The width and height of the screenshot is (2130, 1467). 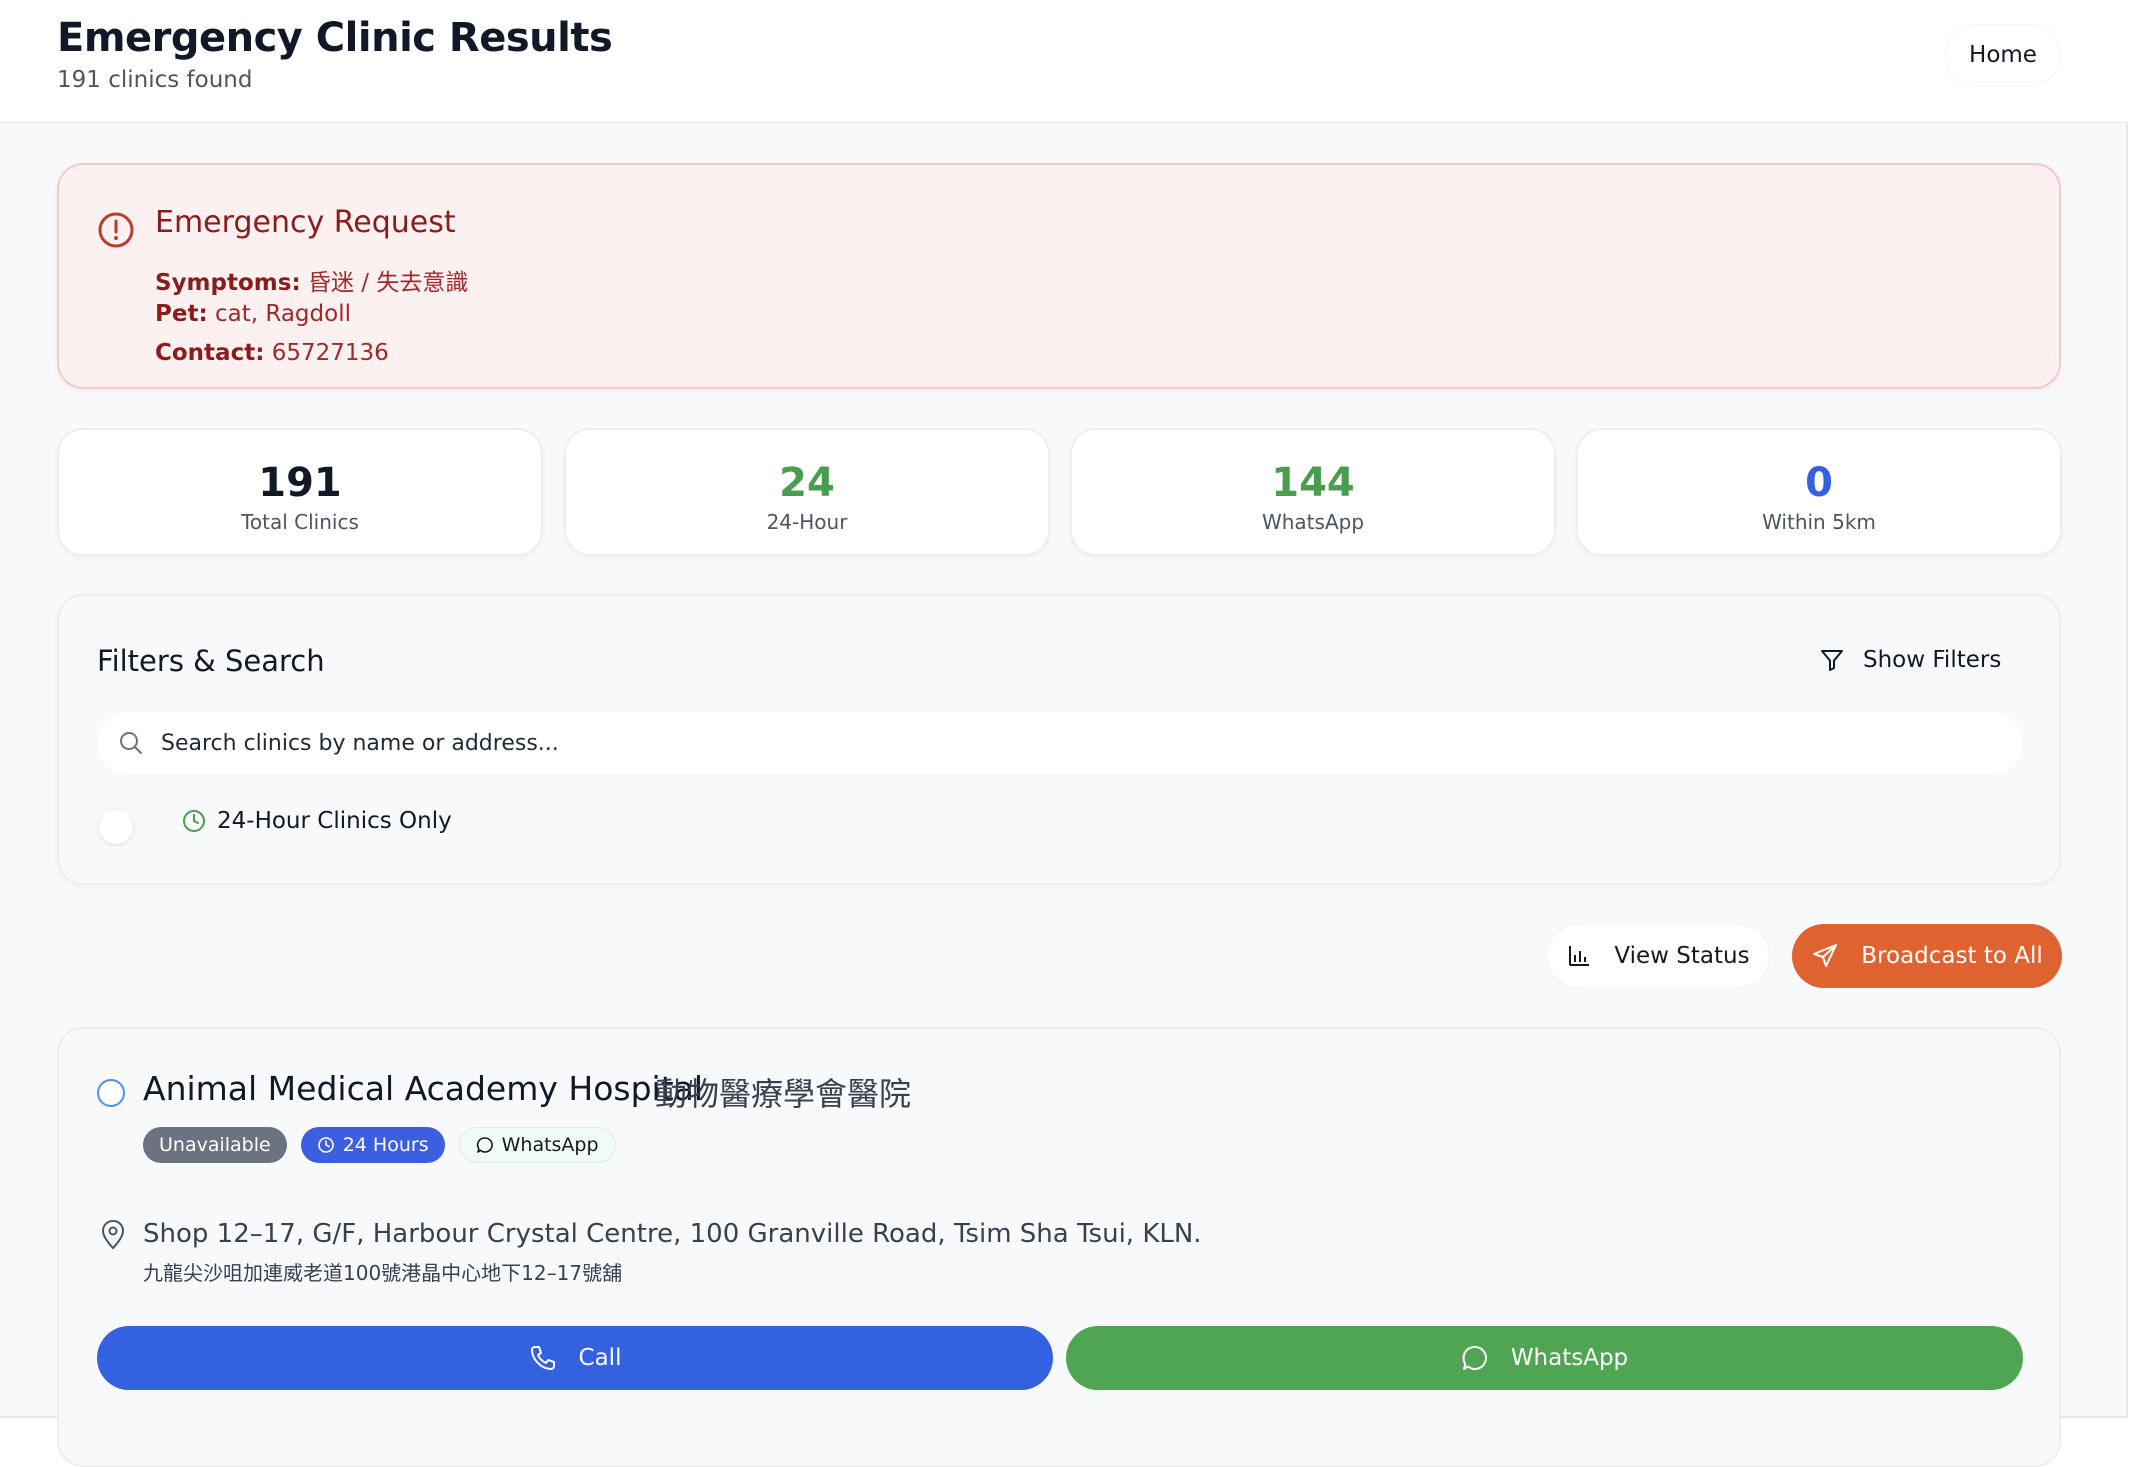 I want to click on stat-24-hour: 24 24-Hour, so click(x=807, y=492).